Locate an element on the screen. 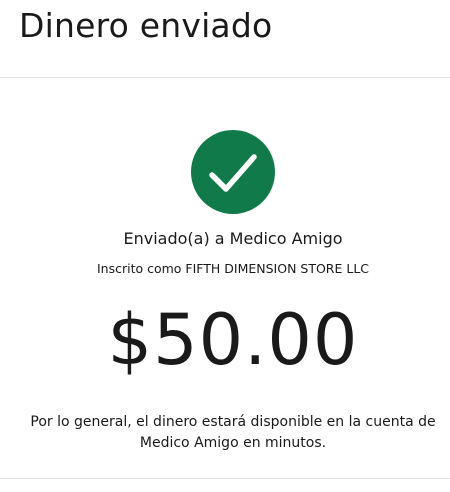 The height and width of the screenshot is (492, 450). page-title: Dinero enviado is located at coordinates (146, 25).